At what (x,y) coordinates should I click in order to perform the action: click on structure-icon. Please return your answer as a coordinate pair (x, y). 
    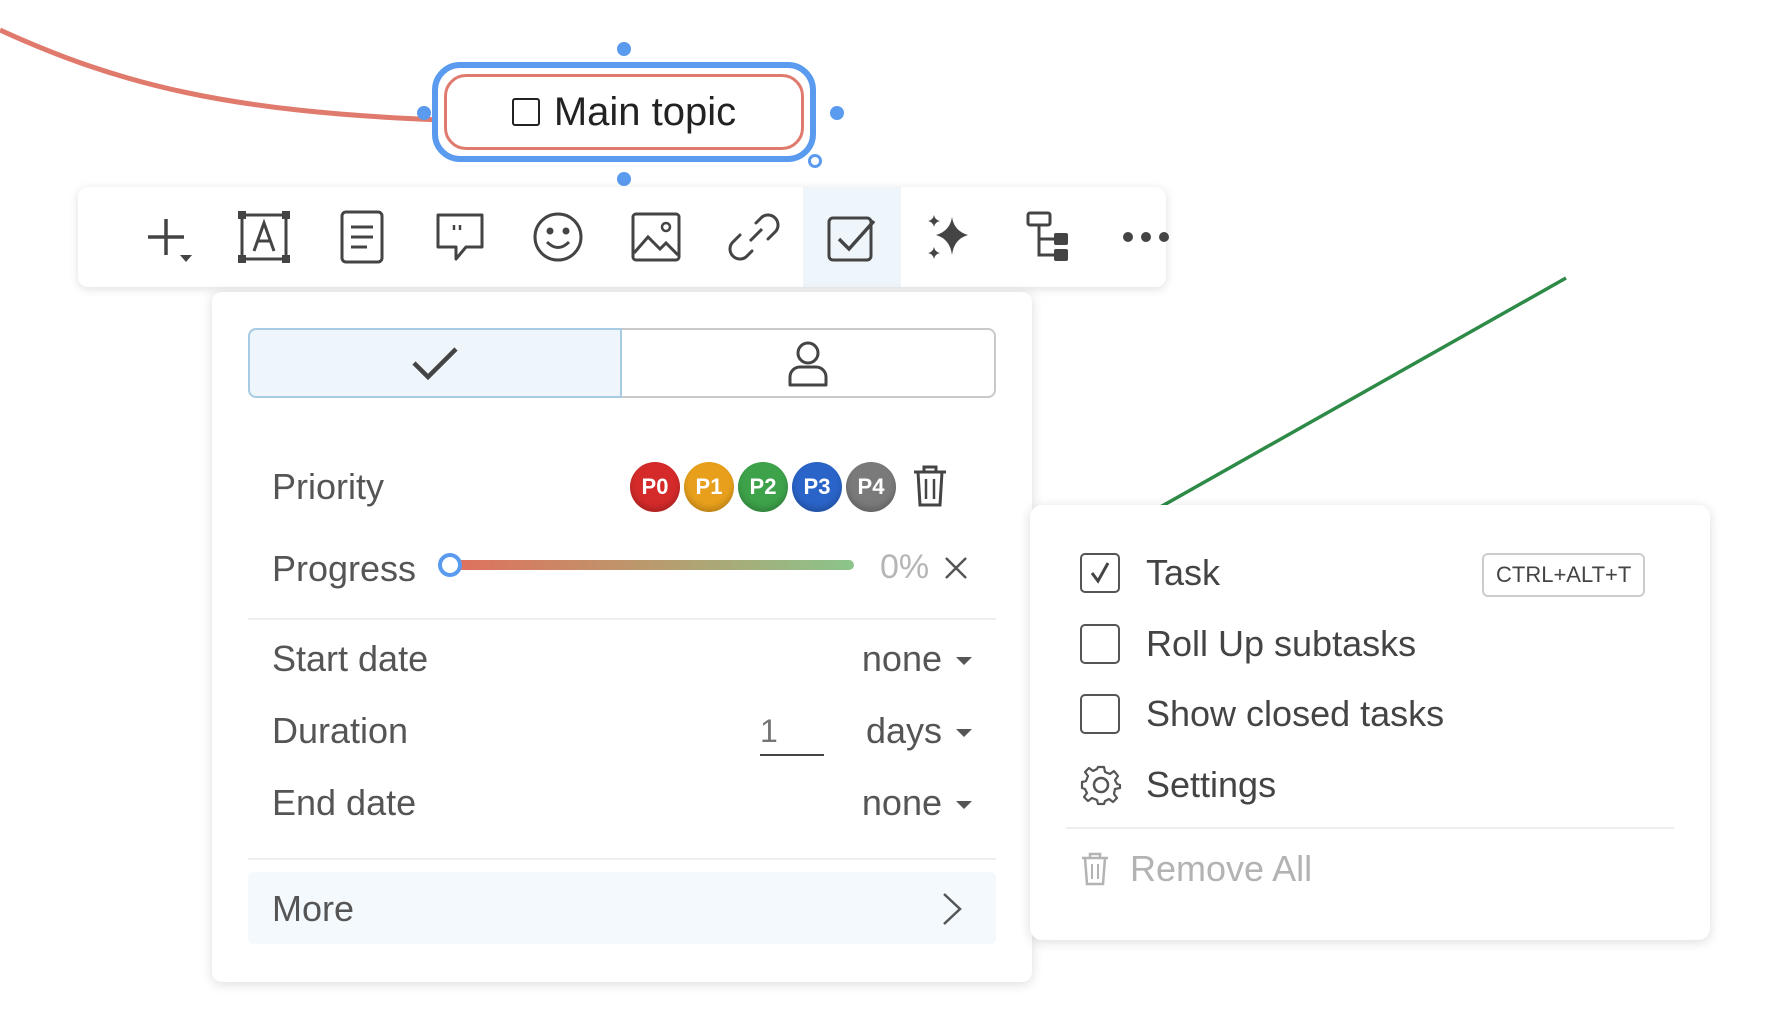
    Looking at the image, I should click on (1047, 236).